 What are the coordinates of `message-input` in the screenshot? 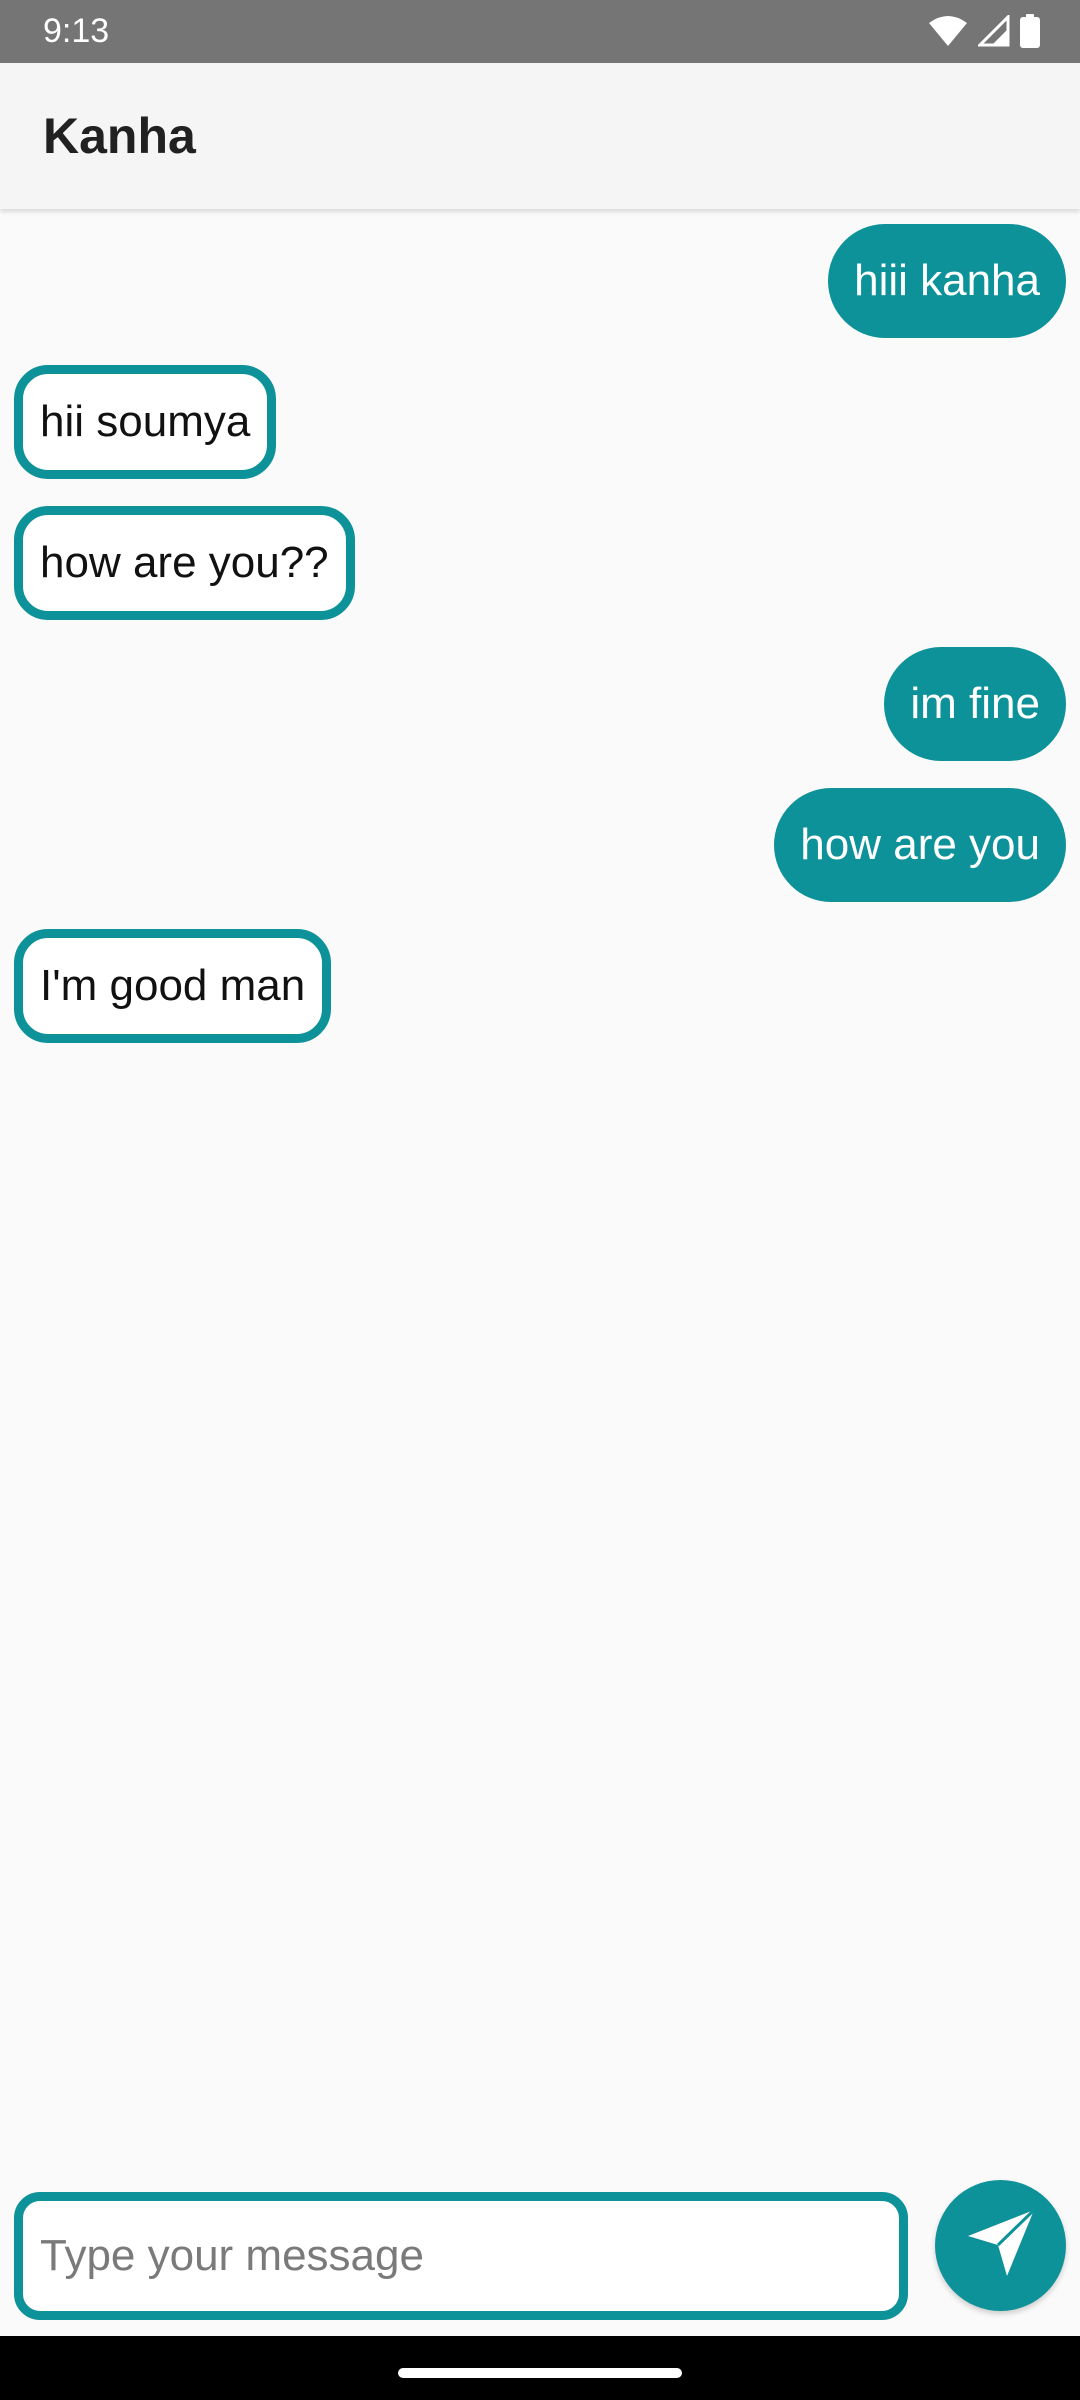 It's located at (460, 2256).